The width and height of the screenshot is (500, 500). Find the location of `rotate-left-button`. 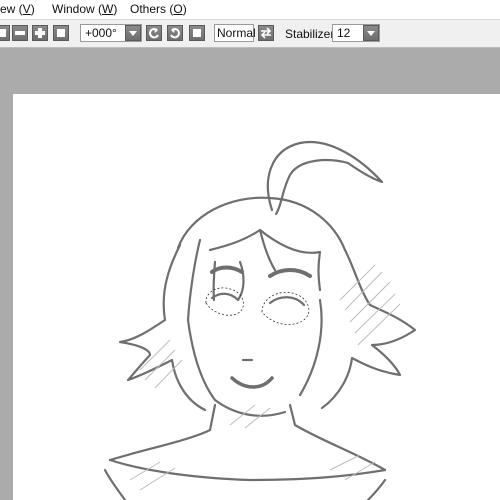

rotate-left-button is located at coordinates (154, 33).